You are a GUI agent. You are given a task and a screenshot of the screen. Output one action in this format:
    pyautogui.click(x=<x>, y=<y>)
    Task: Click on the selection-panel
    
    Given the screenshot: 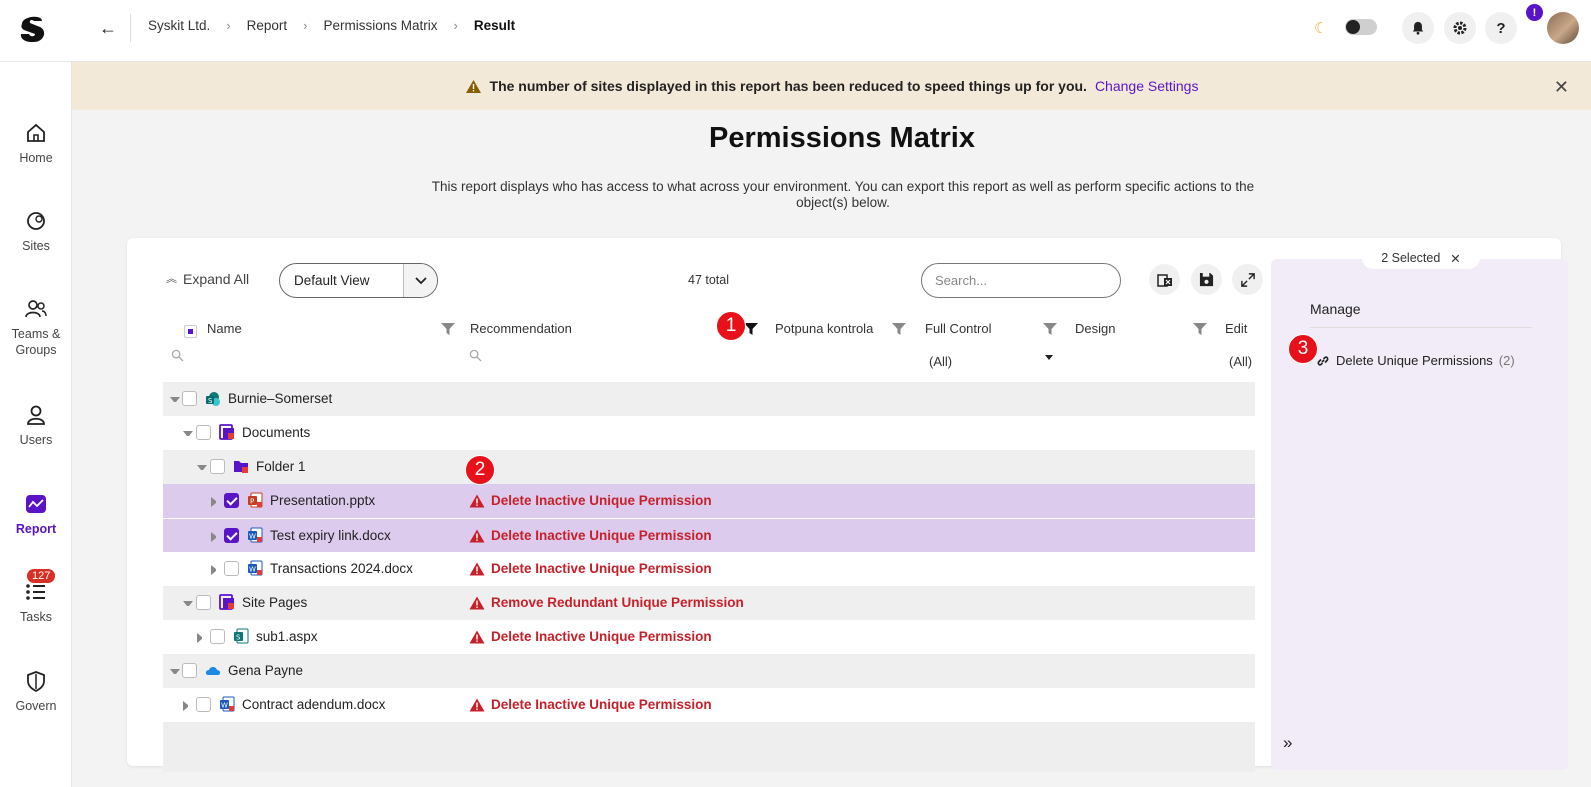 What is the action you would take?
    pyautogui.click(x=1419, y=514)
    